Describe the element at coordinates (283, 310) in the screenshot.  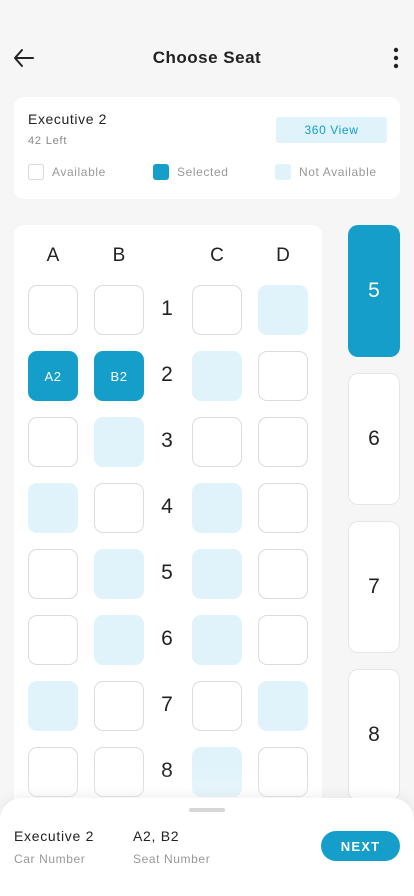
I see `seat-d1` at that location.